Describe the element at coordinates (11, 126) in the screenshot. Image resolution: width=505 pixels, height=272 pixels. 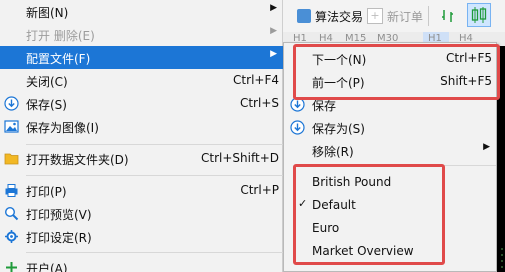
I see `image-icon` at that location.